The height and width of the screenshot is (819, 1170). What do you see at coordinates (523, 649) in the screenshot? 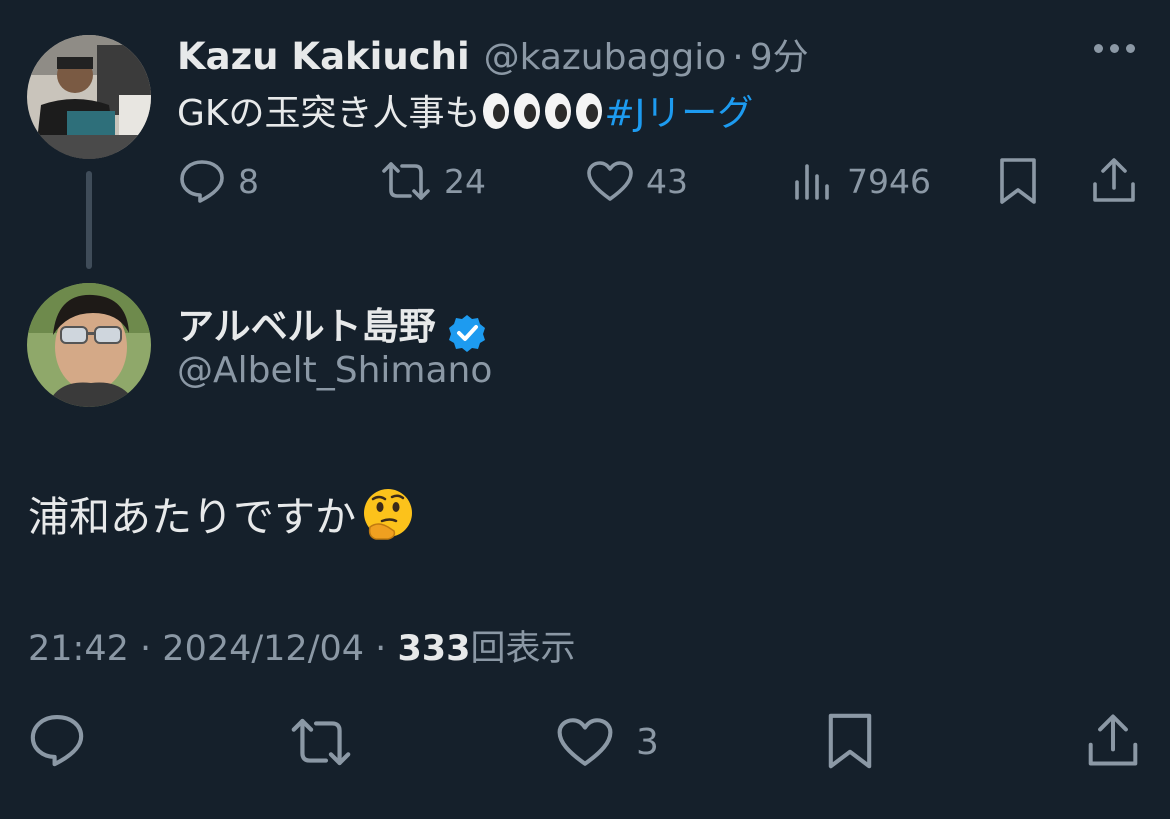
I see `reply-views-label: 回表示` at bounding box center [523, 649].